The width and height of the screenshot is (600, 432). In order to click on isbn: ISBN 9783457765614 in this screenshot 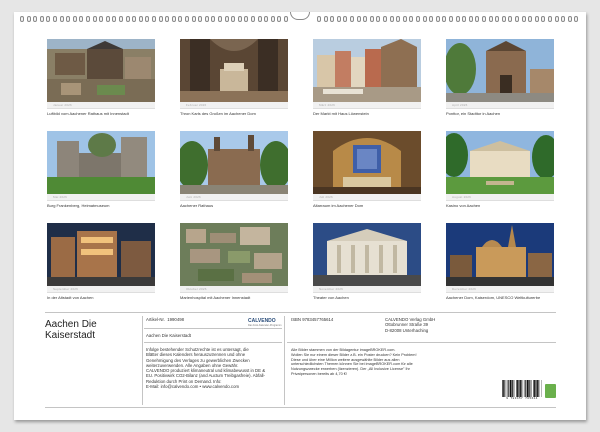, I will do `click(312, 319)`.